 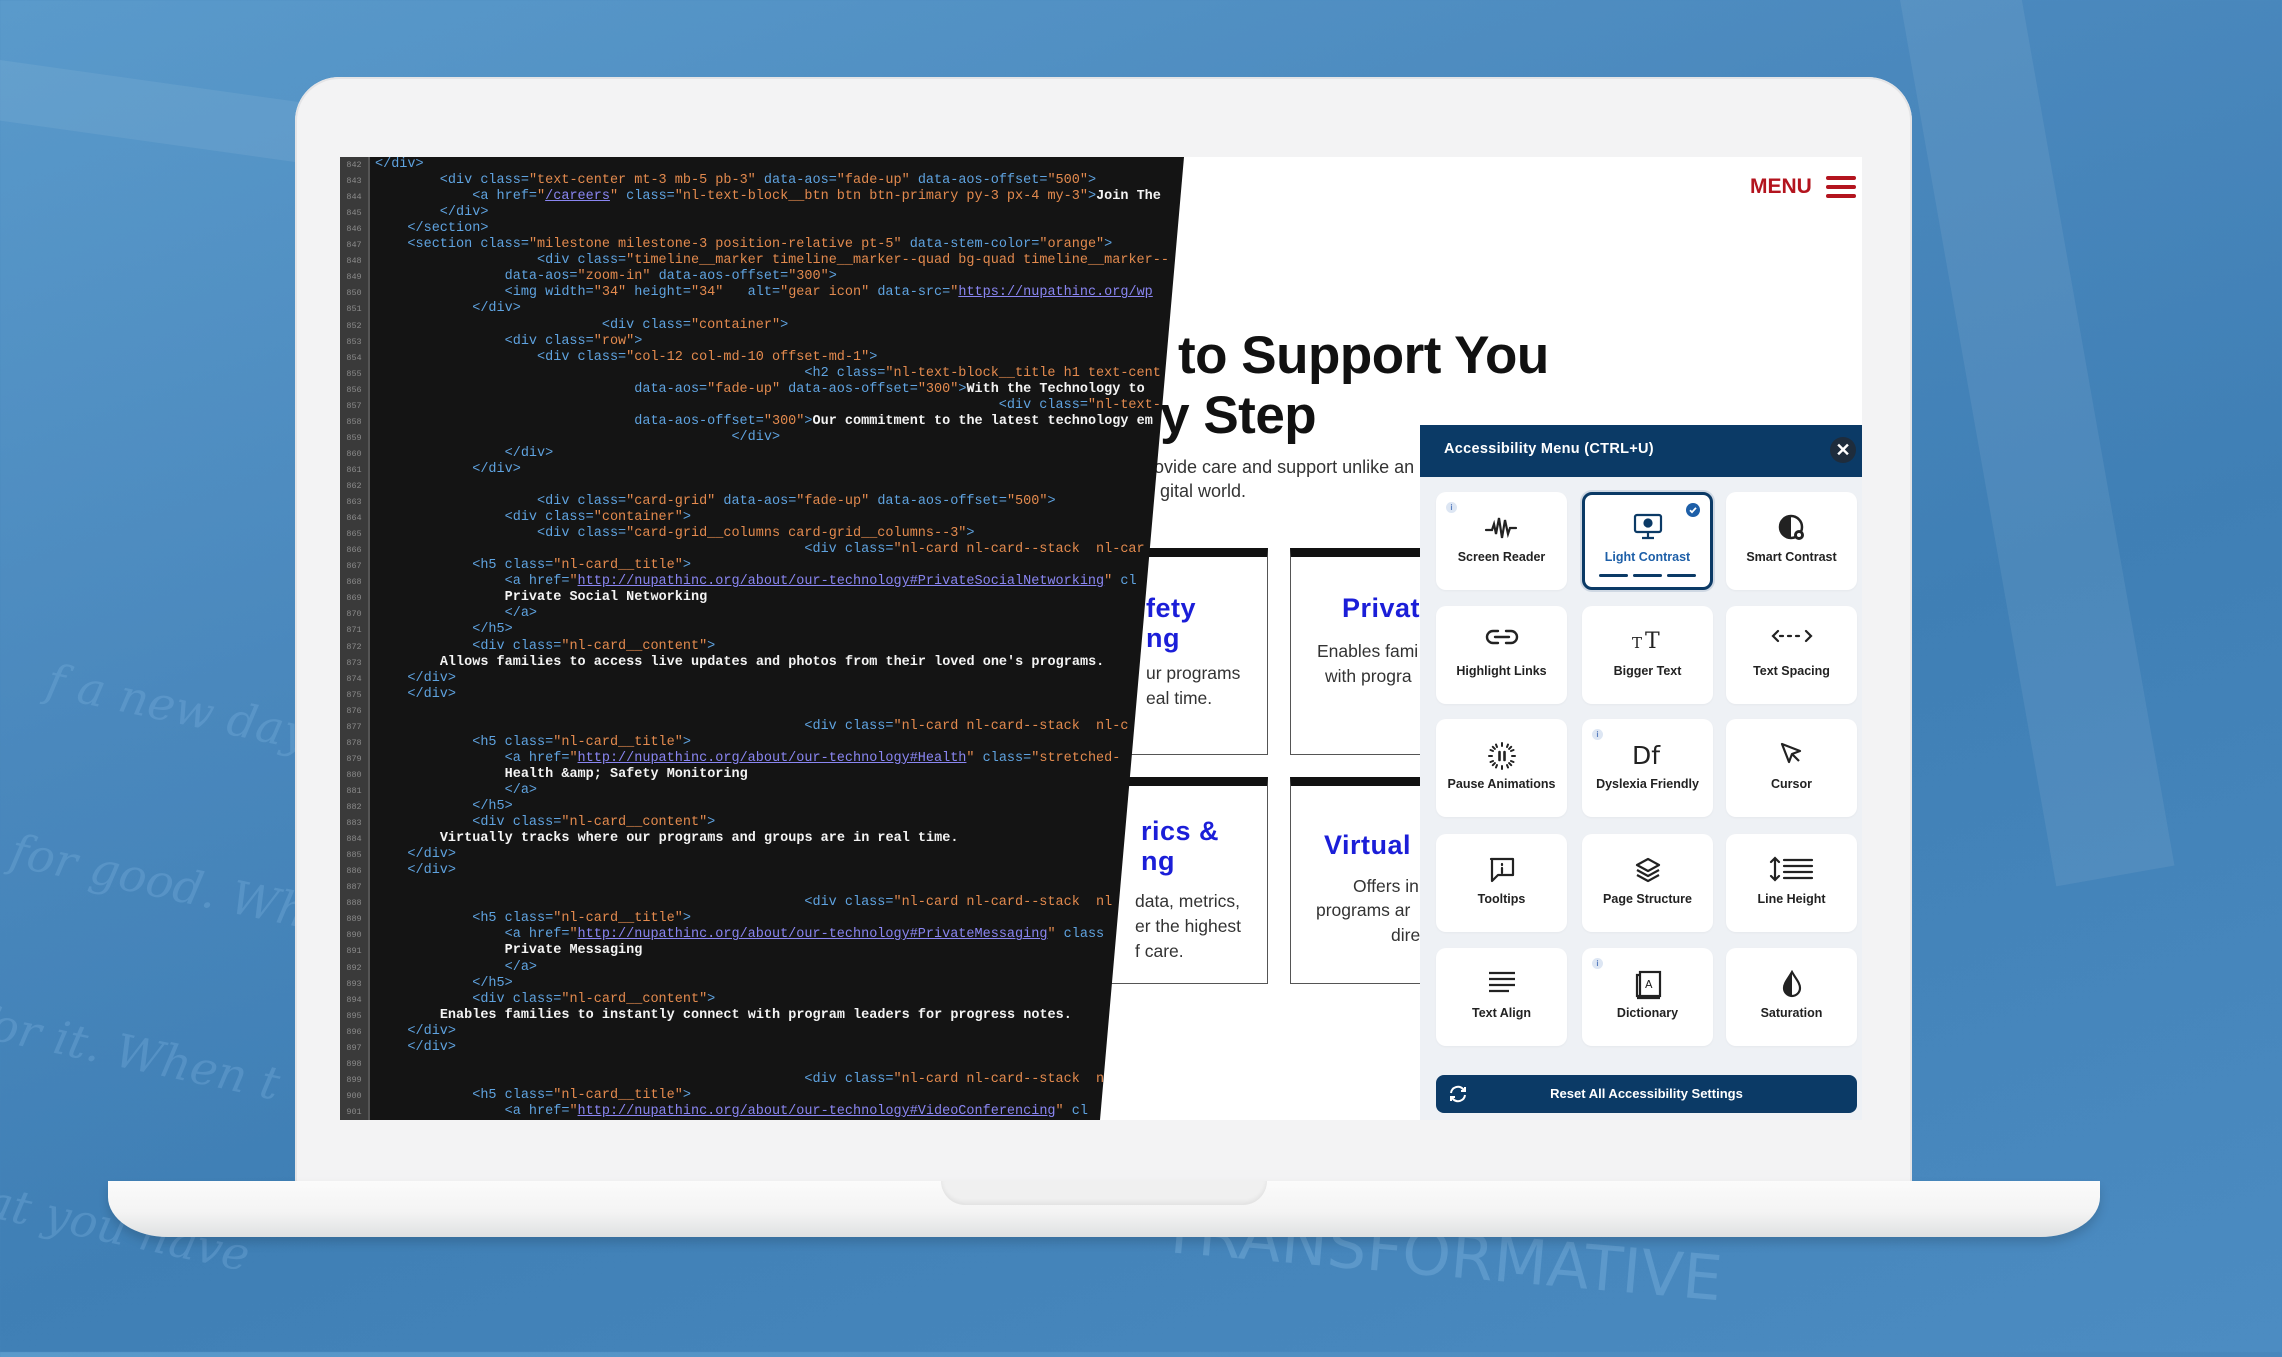 What do you see at coordinates (711, 1015) in the screenshot?
I see `code-token: connect` at bounding box center [711, 1015].